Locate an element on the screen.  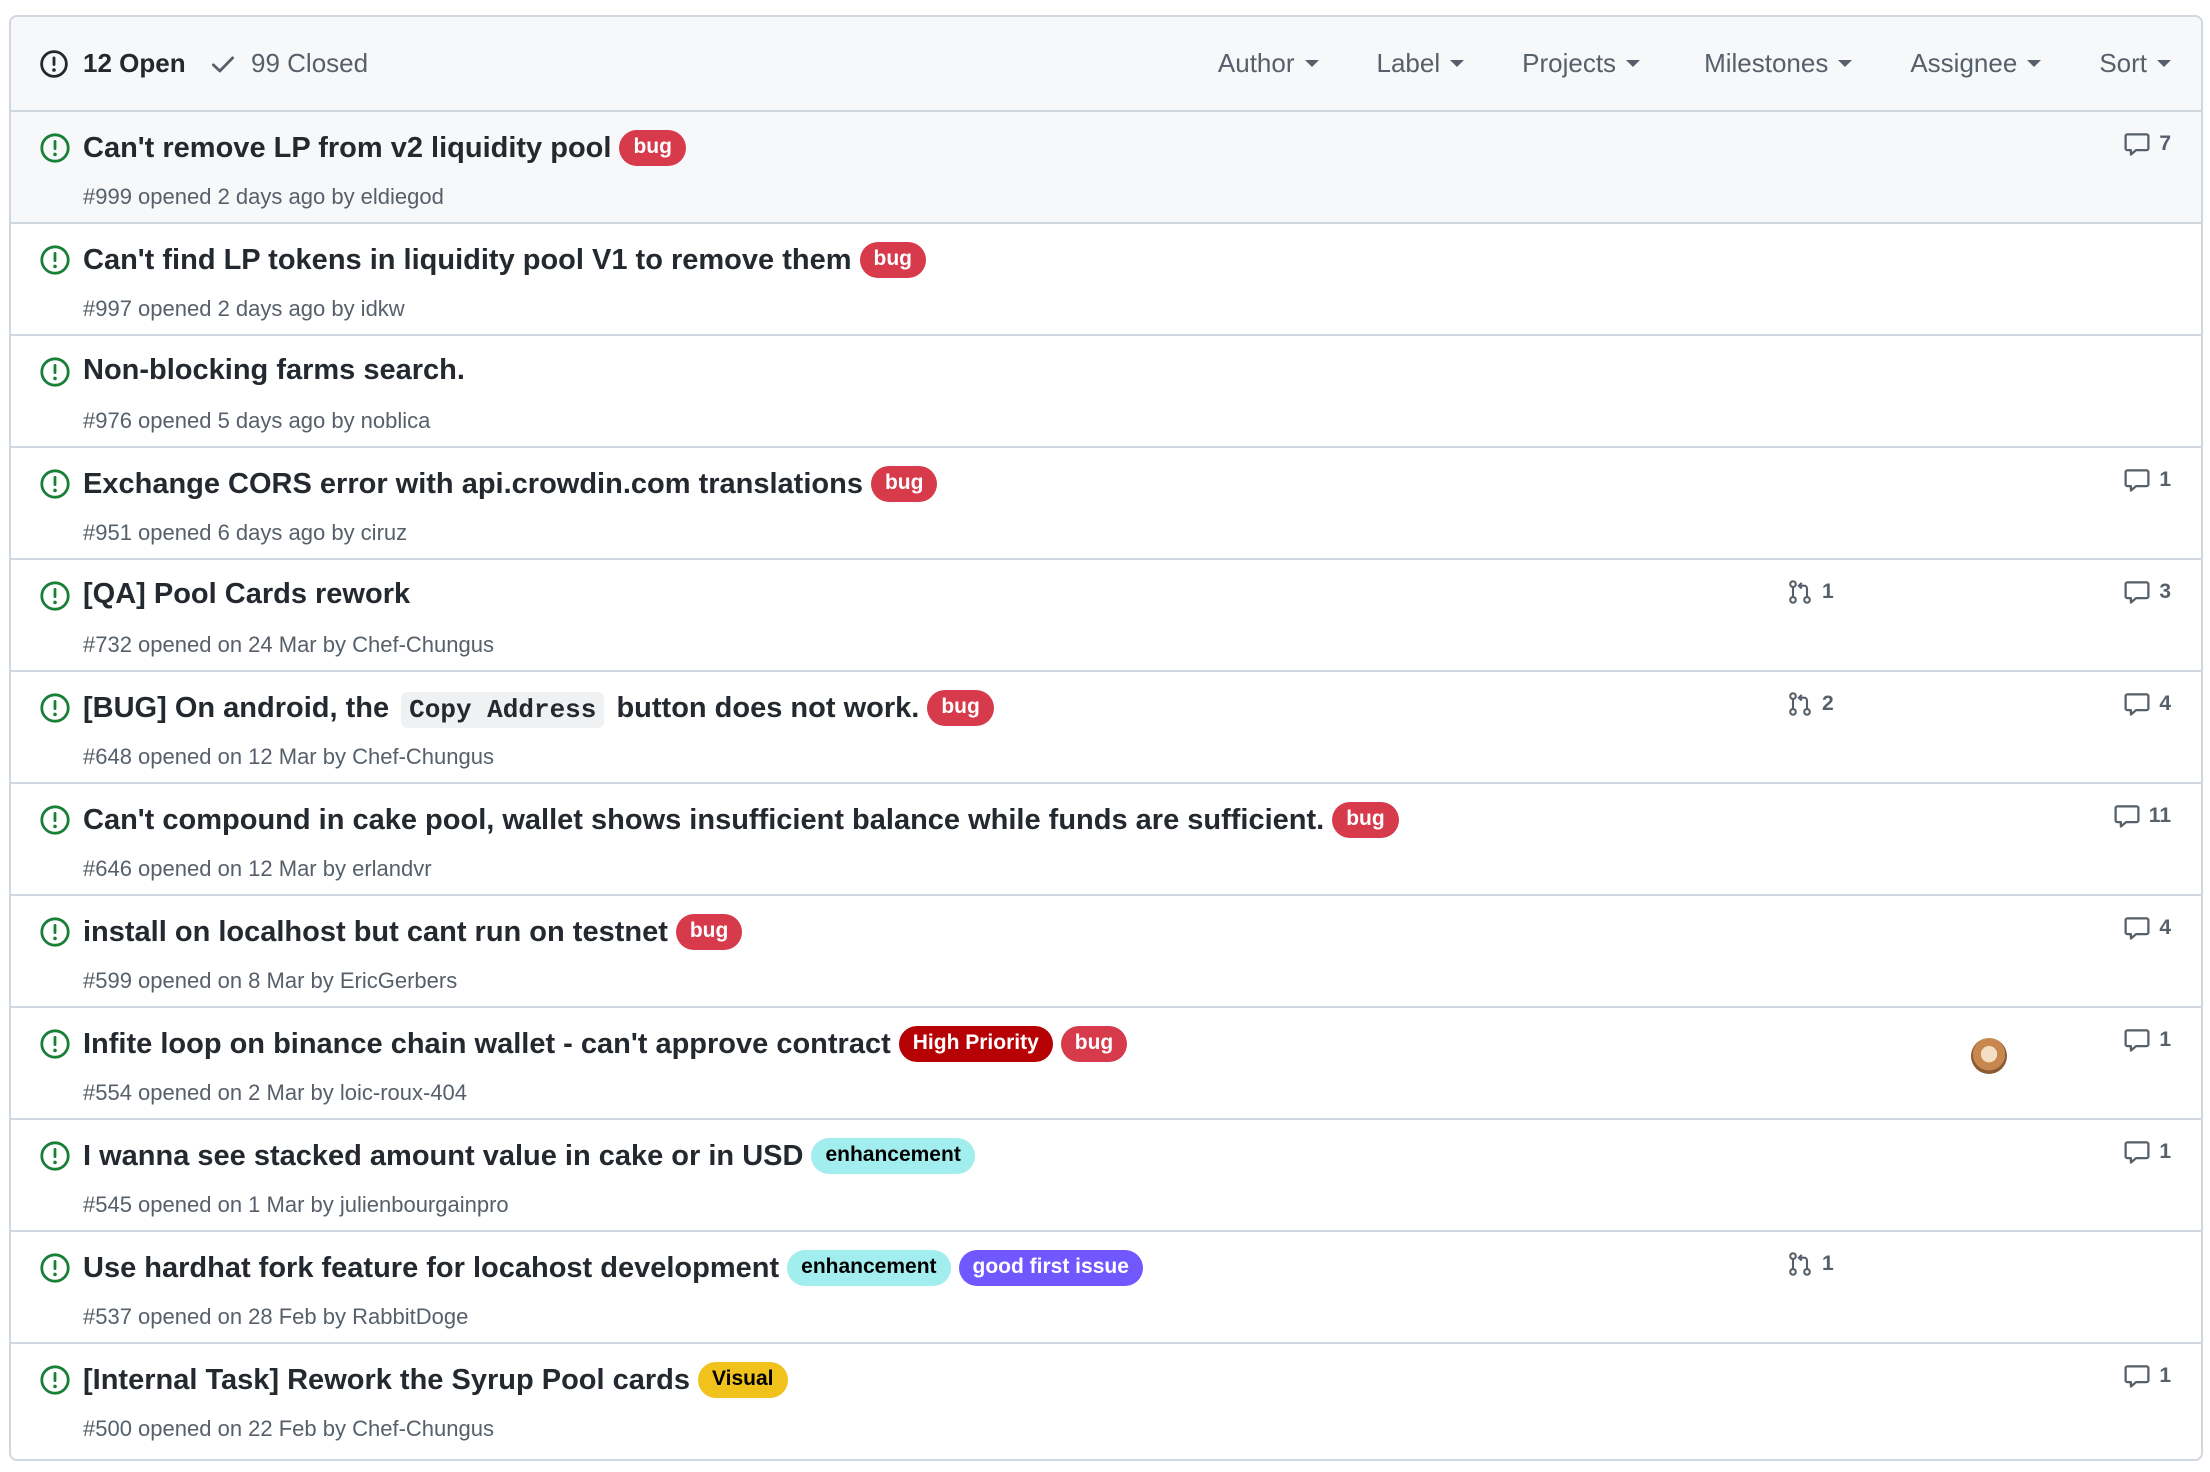
linked-pull-requests: 2 is located at coordinates (1810, 704).